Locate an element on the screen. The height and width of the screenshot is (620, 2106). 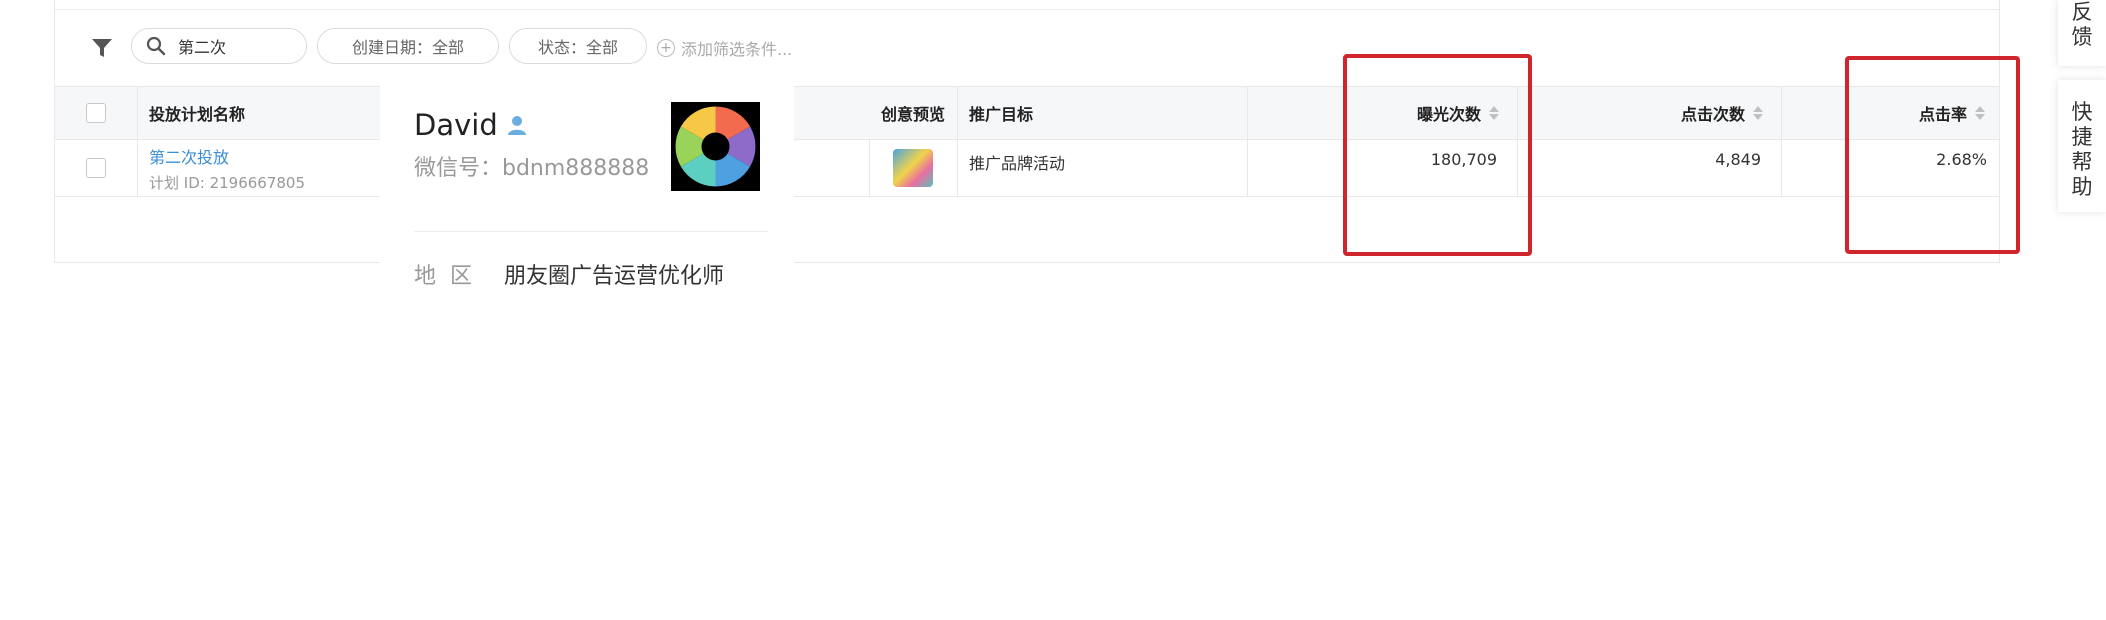
header-plan-name: 投放计划名称 is located at coordinates (197, 114).